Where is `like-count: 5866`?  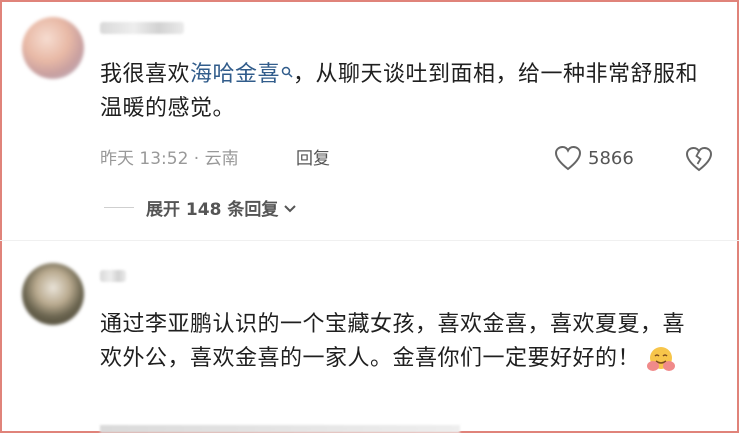 like-count: 5866 is located at coordinates (611, 158).